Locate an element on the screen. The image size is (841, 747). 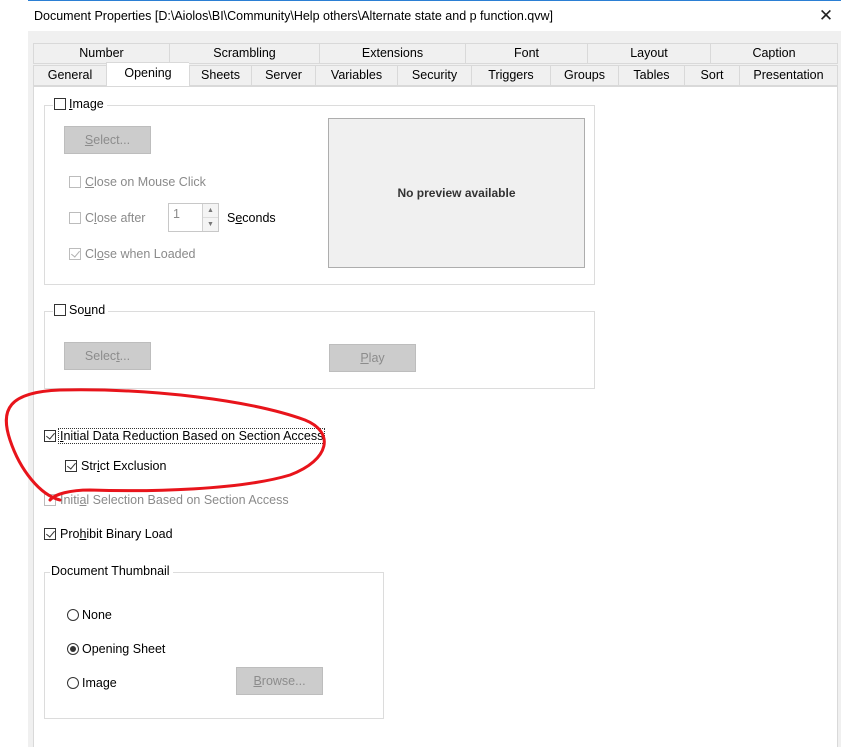
sound-checkbox-label: Sound is located at coordinates (87, 310).